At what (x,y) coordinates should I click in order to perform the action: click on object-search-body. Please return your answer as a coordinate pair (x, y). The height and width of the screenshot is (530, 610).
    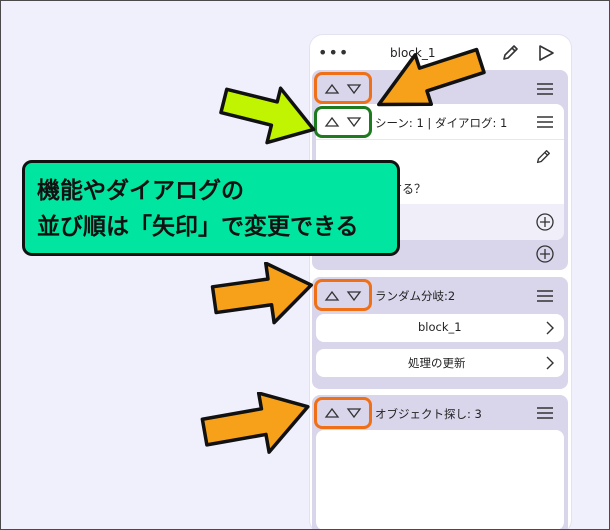
    Looking at the image, I should click on (440, 480).